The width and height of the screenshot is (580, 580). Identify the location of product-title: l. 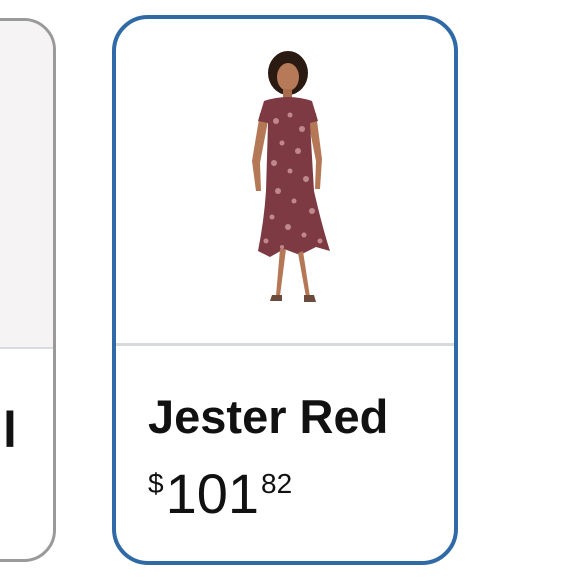
(10, 430).